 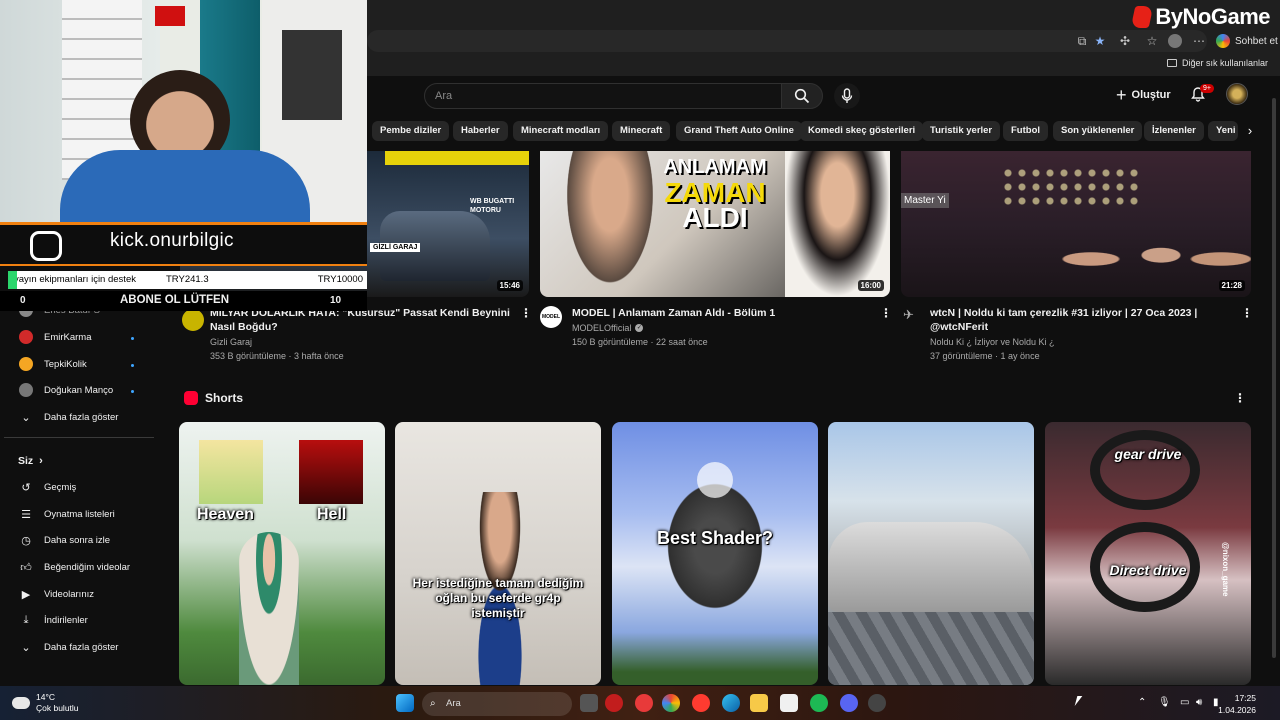 I want to click on sidebar-sub-item: TepkiKolik, so click(x=52, y=364).